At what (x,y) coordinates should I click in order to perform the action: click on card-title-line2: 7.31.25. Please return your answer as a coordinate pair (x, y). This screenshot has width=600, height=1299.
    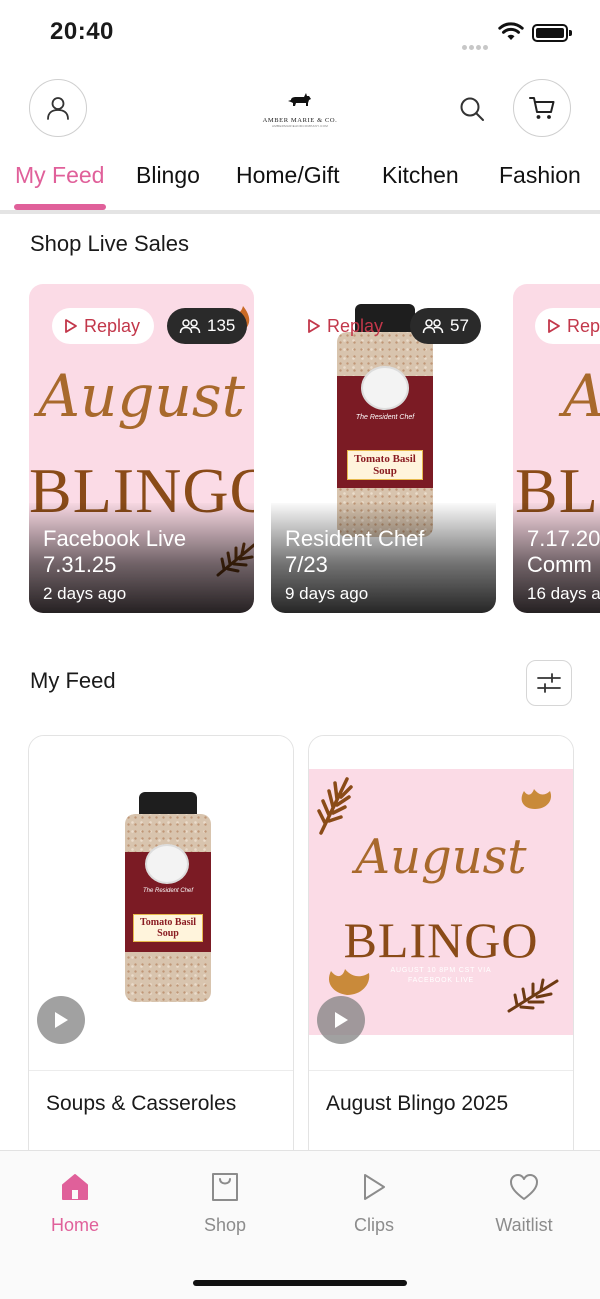
    Looking at the image, I should click on (80, 564).